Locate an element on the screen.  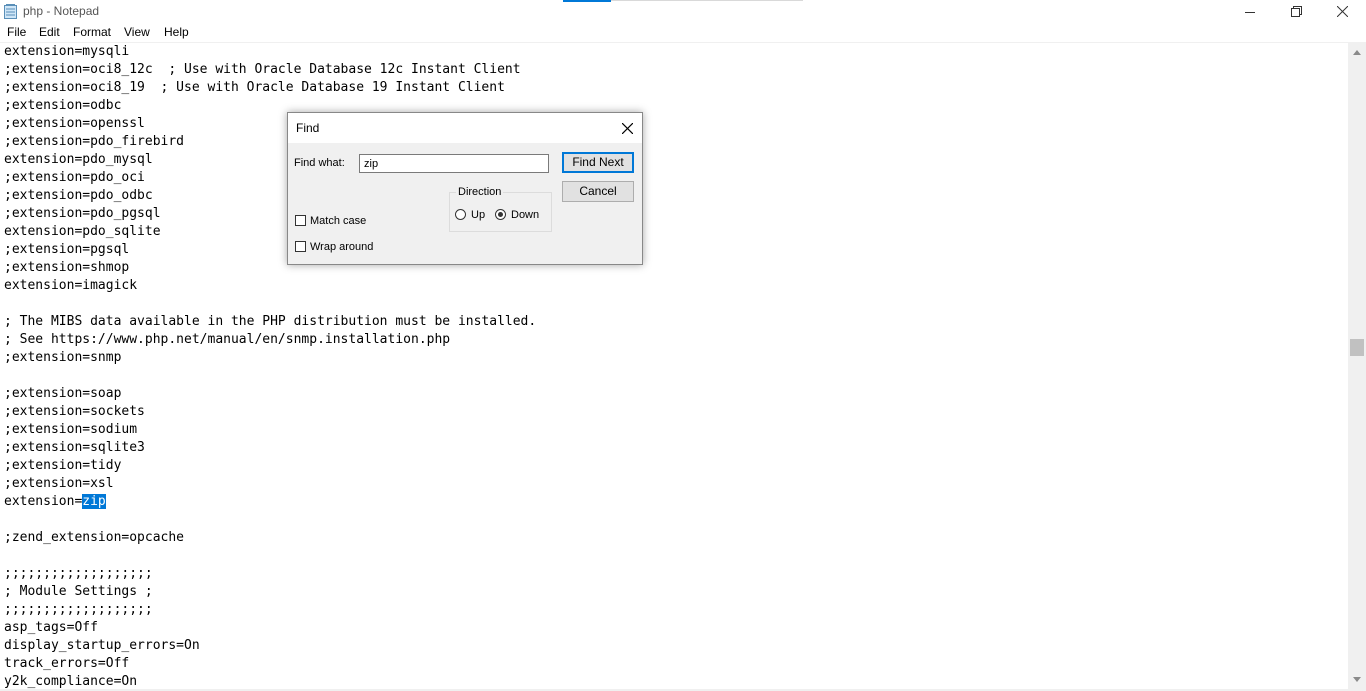
editor-line: ;extension=xsl is located at coordinates (59, 483).